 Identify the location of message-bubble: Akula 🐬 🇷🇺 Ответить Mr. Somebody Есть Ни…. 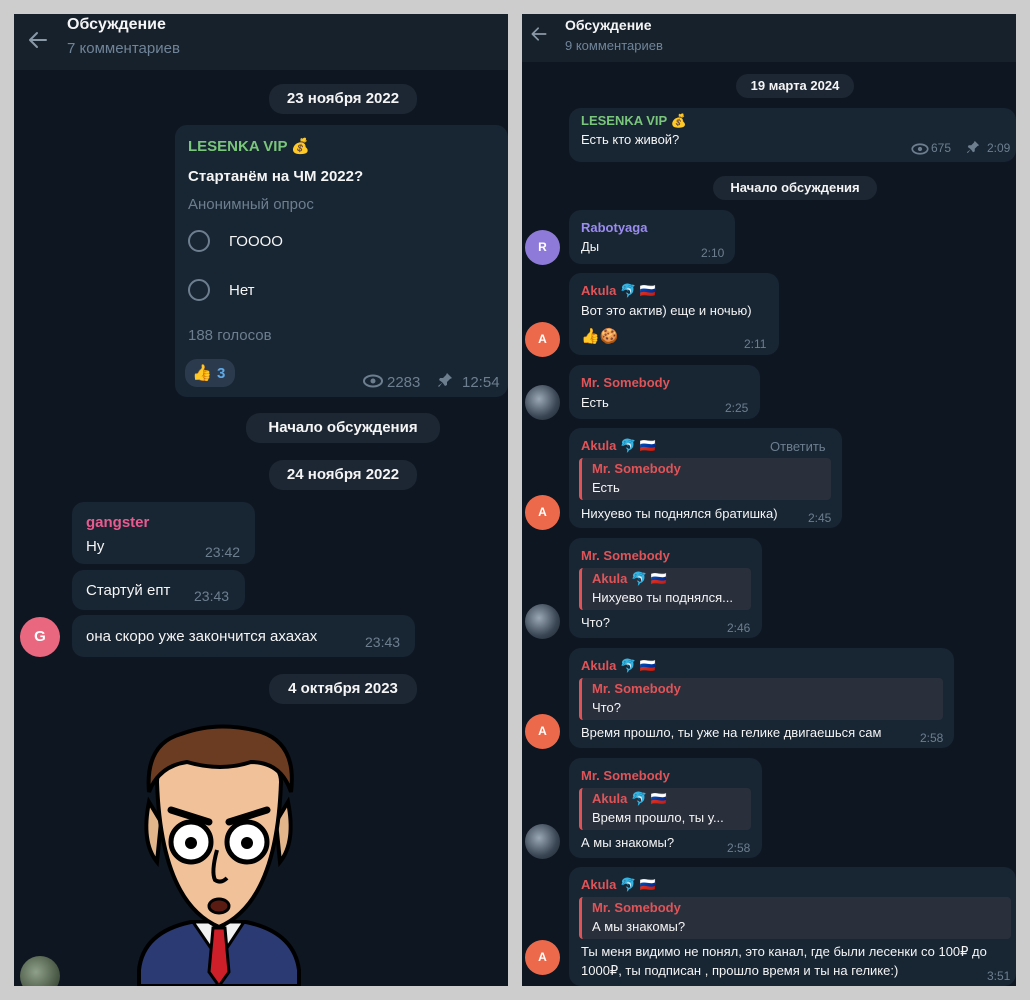
(705, 478).